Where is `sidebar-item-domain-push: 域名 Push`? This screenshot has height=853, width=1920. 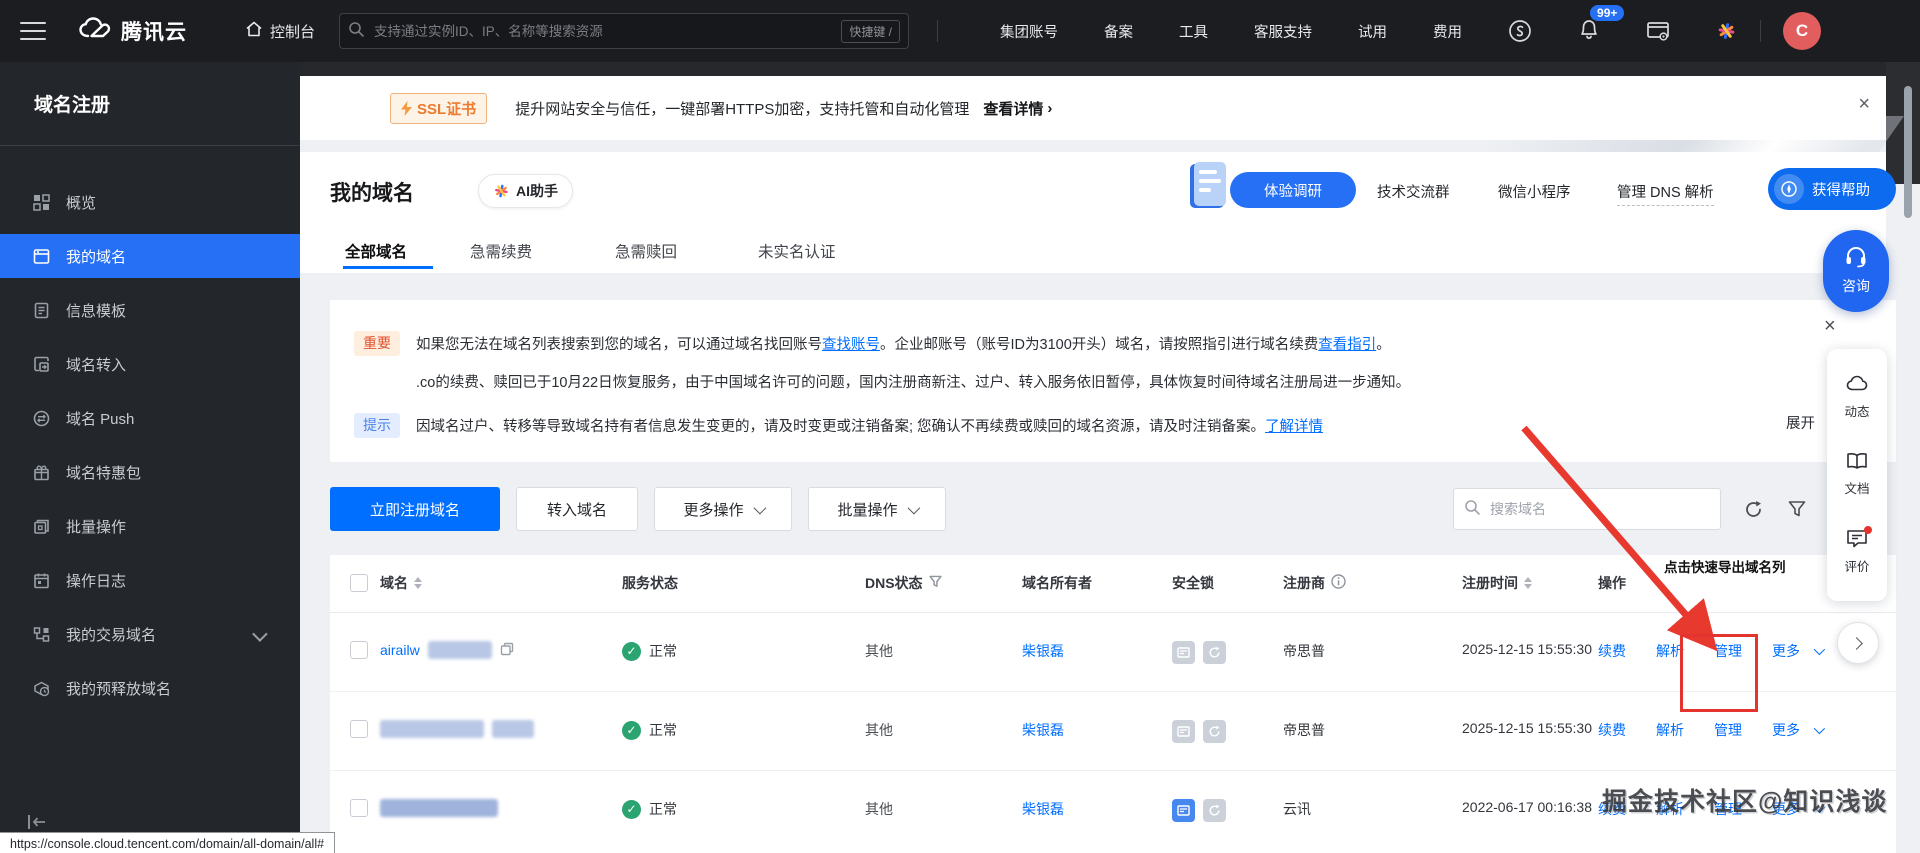
sidebar-item-domain-push: 域名 Push is located at coordinates (150, 418).